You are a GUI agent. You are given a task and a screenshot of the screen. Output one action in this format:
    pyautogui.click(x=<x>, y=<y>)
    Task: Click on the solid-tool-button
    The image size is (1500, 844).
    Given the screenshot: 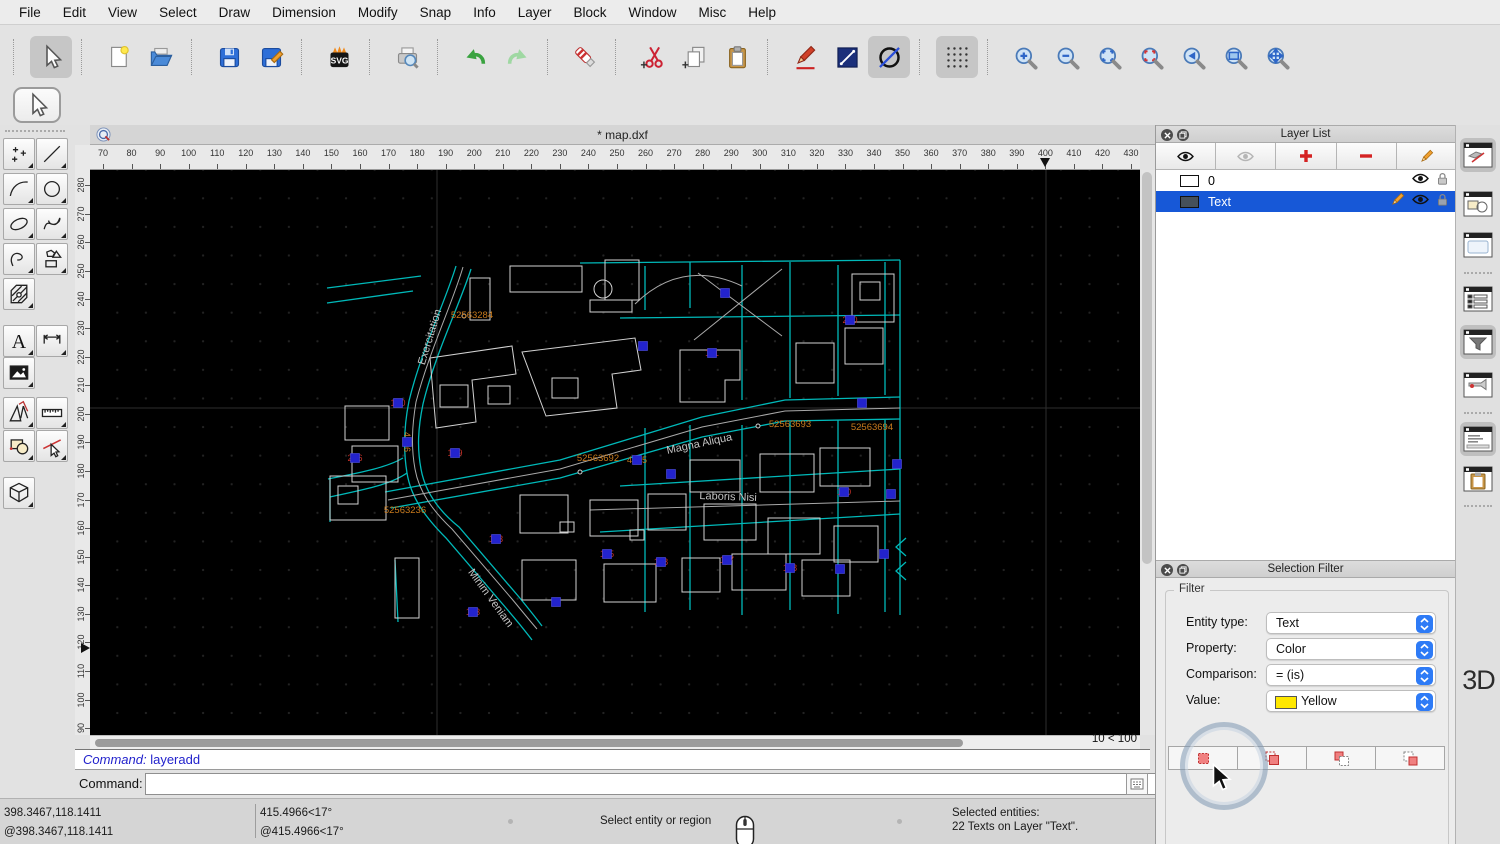 What is the action you would take?
    pyautogui.click(x=19, y=493)
    